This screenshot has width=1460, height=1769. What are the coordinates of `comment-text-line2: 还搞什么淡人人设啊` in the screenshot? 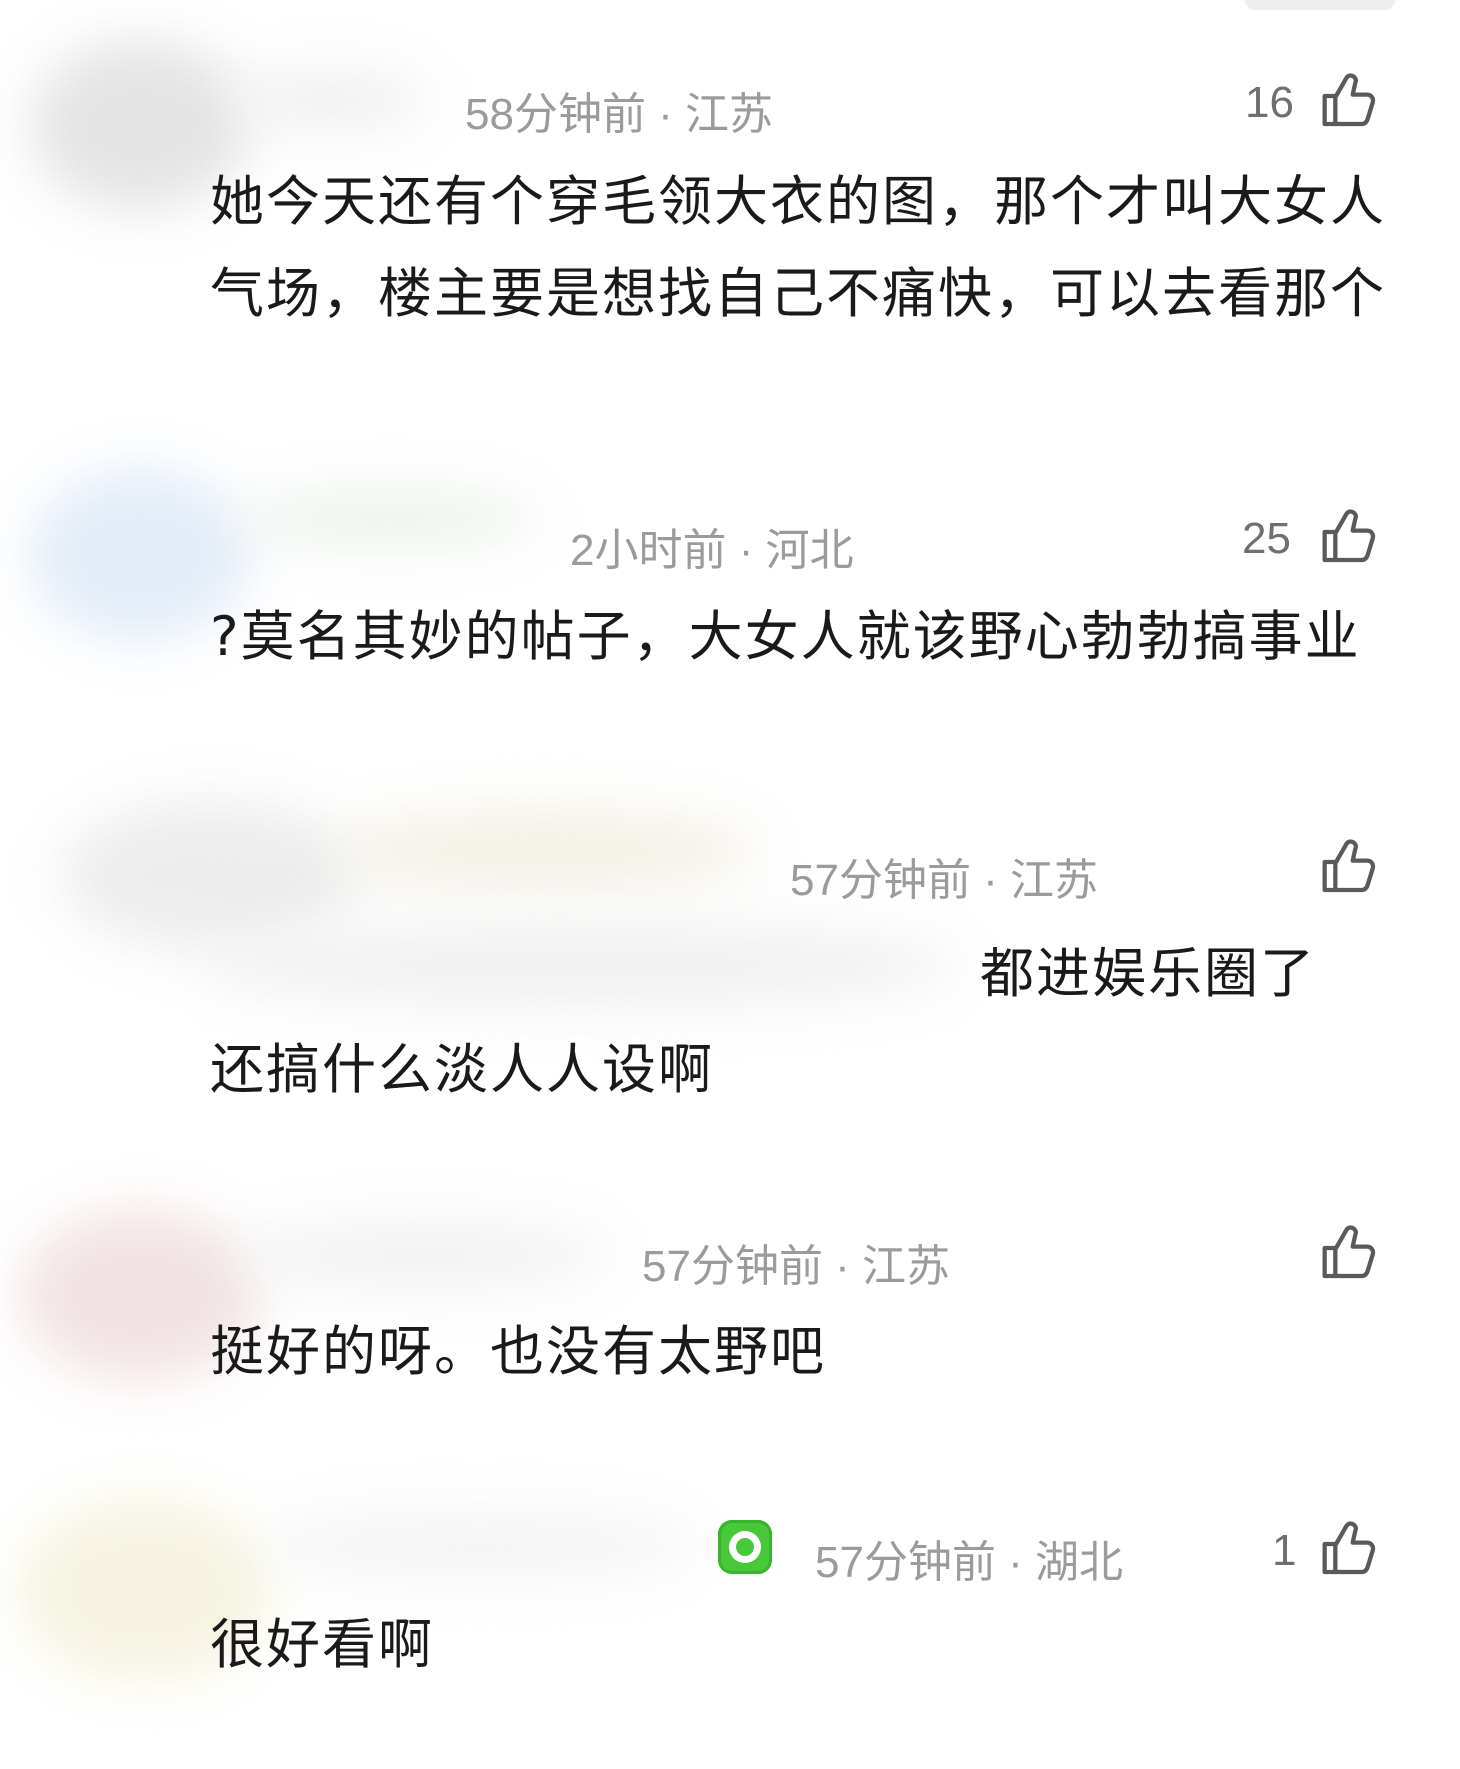 It's located at (462, 1069).